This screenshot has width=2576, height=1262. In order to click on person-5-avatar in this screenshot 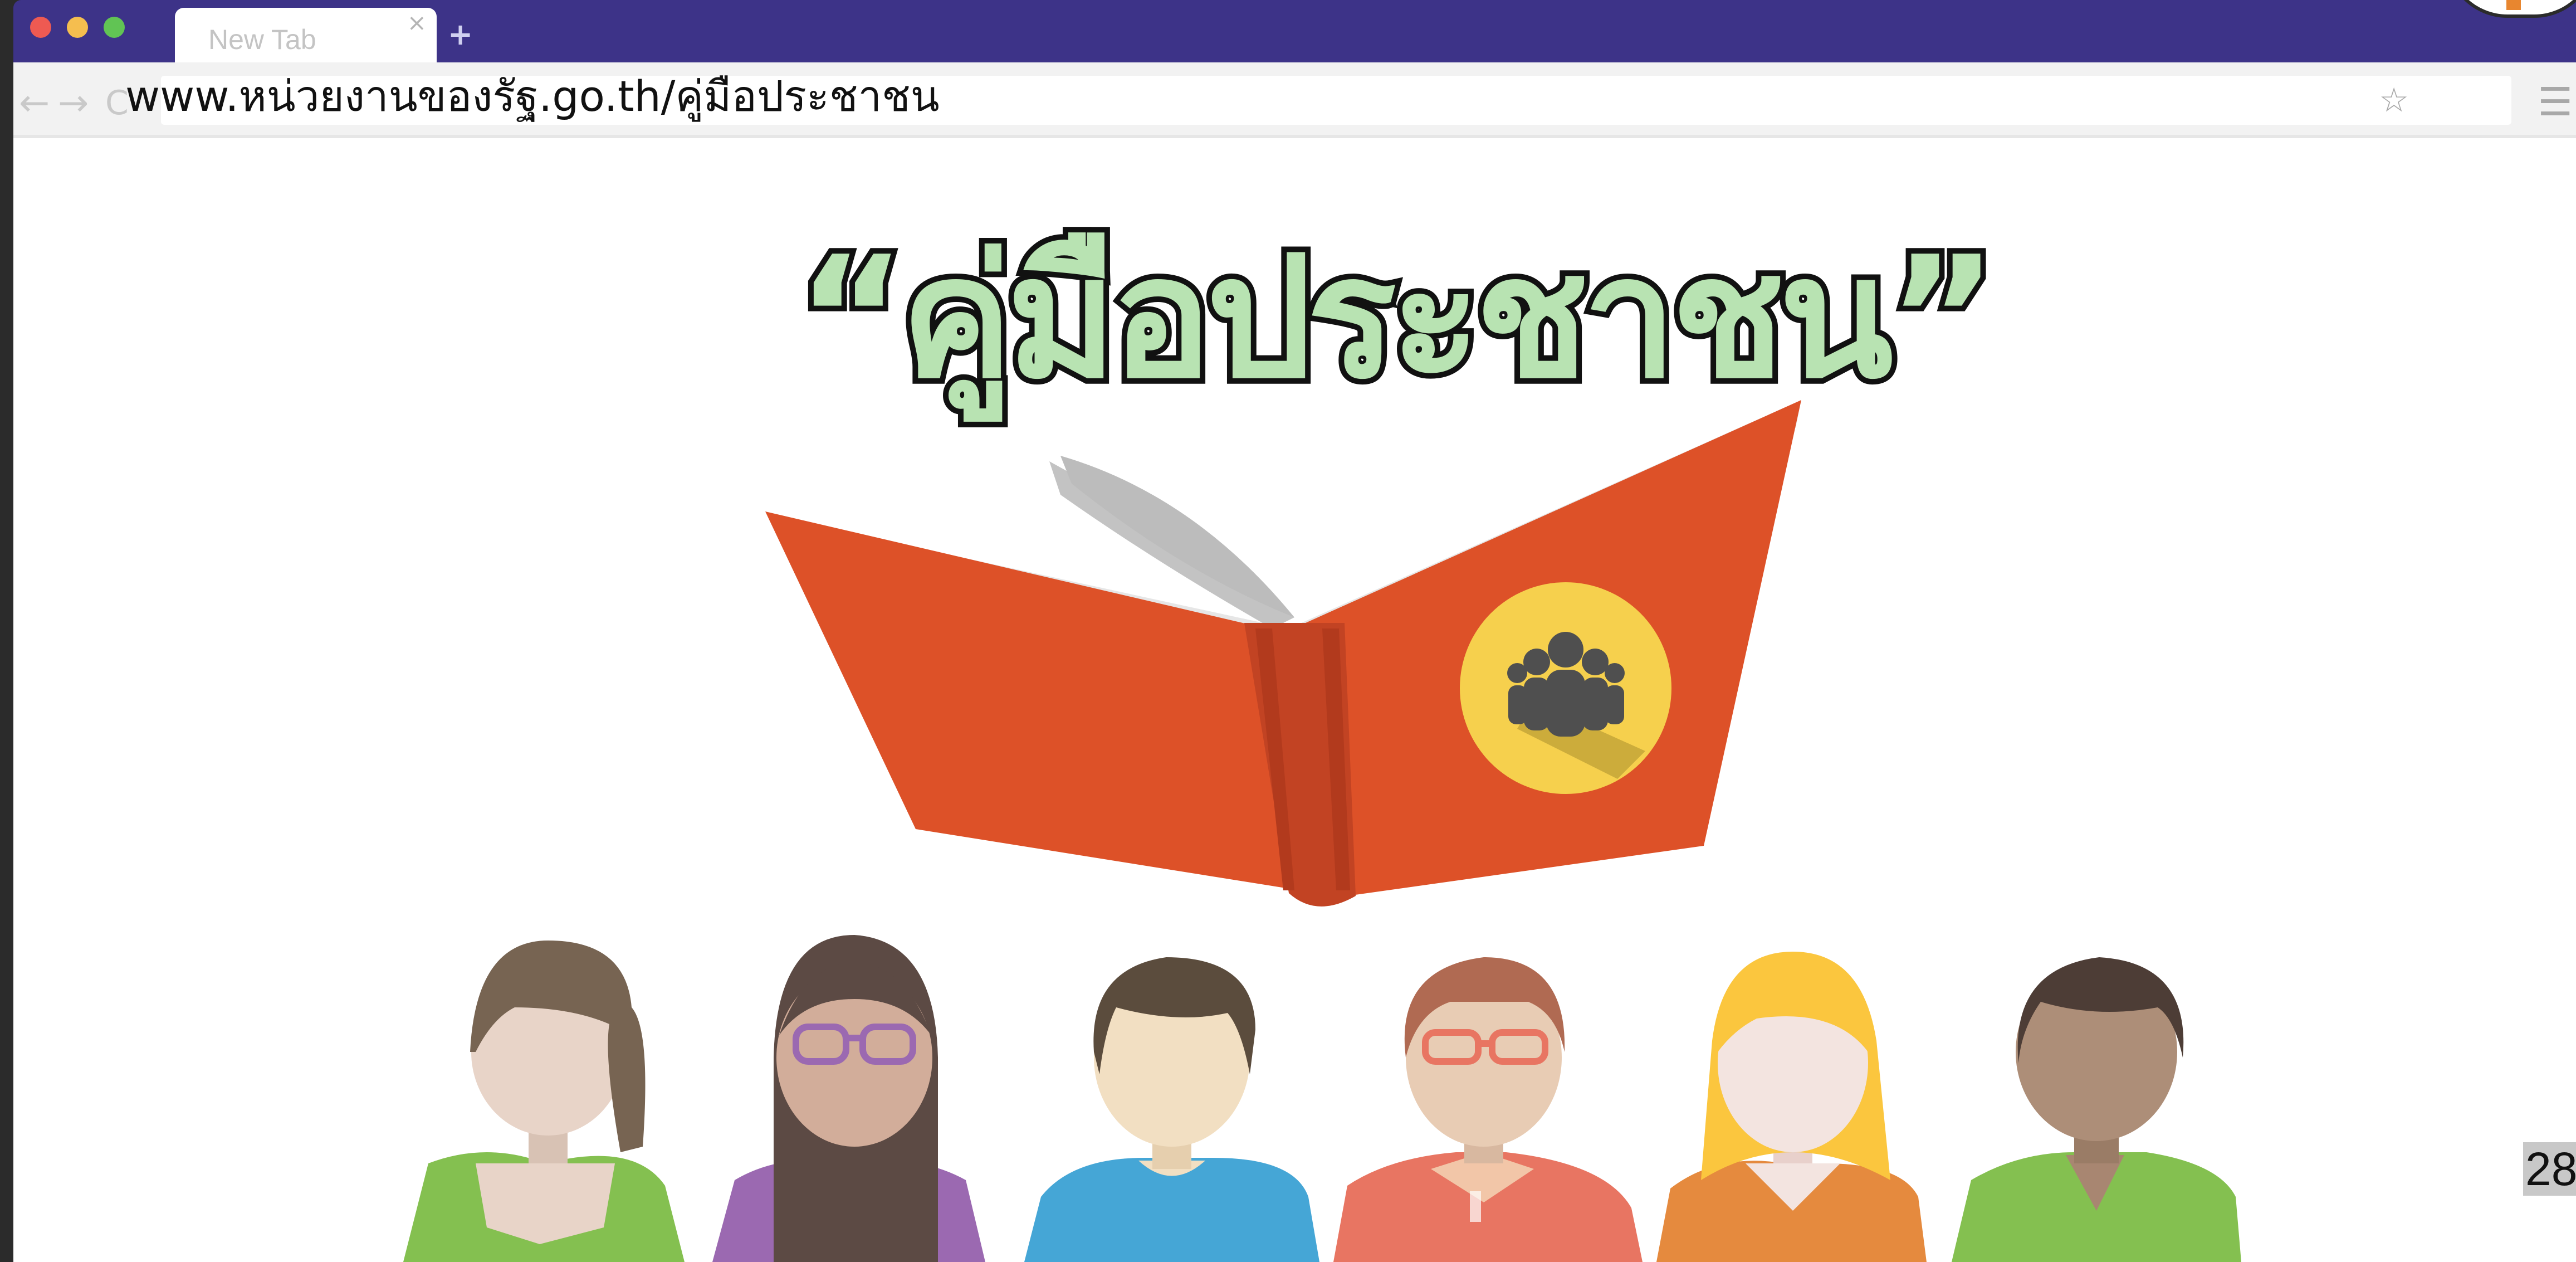, I will do `click(1792, 1107)`.